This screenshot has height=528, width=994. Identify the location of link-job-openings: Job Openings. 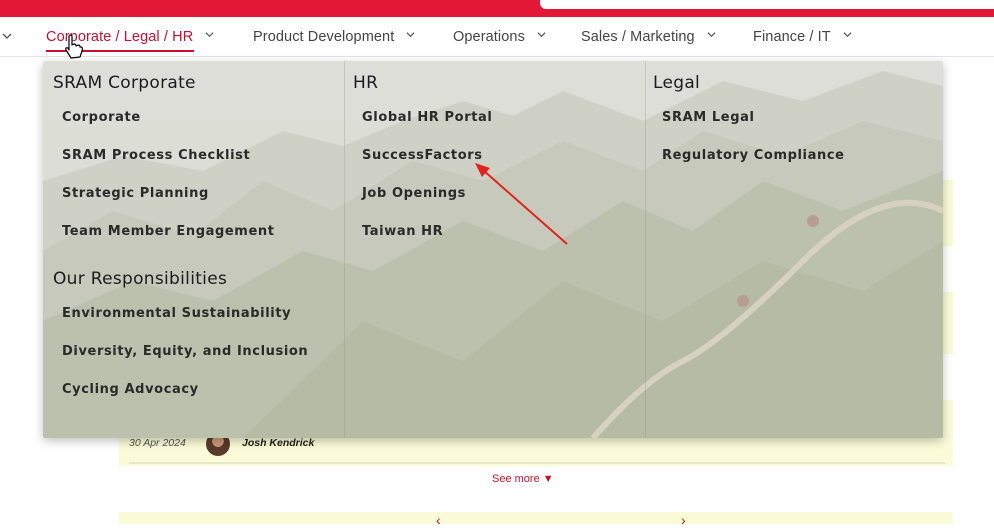
(414, 193).